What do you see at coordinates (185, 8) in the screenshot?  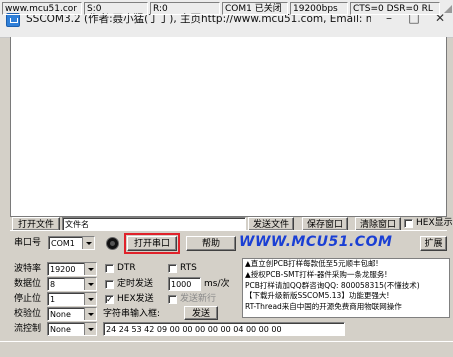 I see `status-received: R:0` at bounding box center [185, 8].